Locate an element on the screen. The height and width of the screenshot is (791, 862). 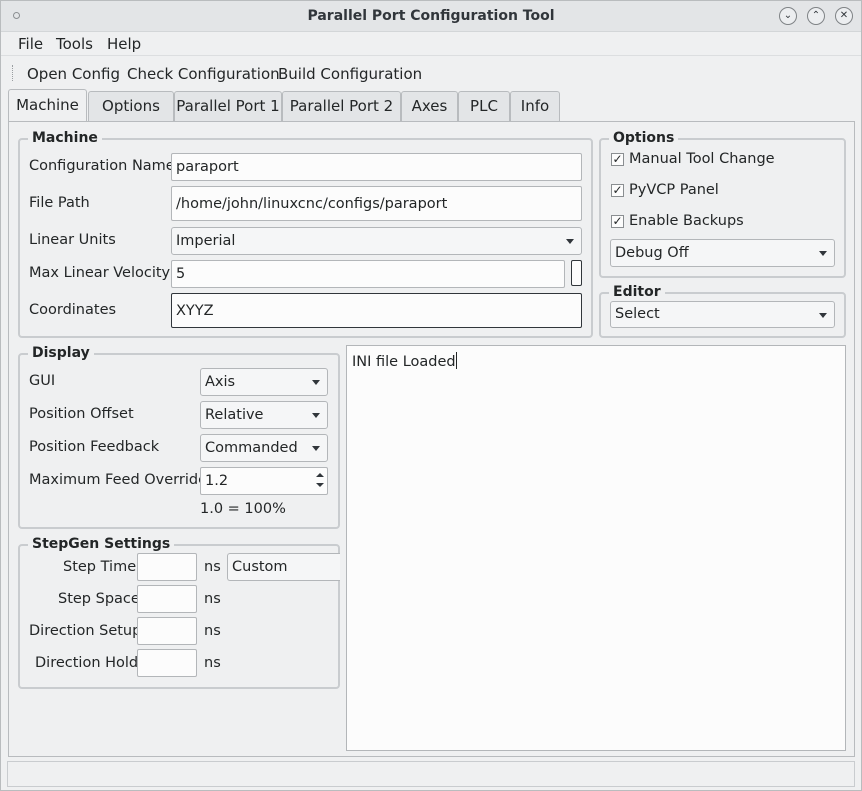
step-time-unit: ns is located at coordinates (212, 567).